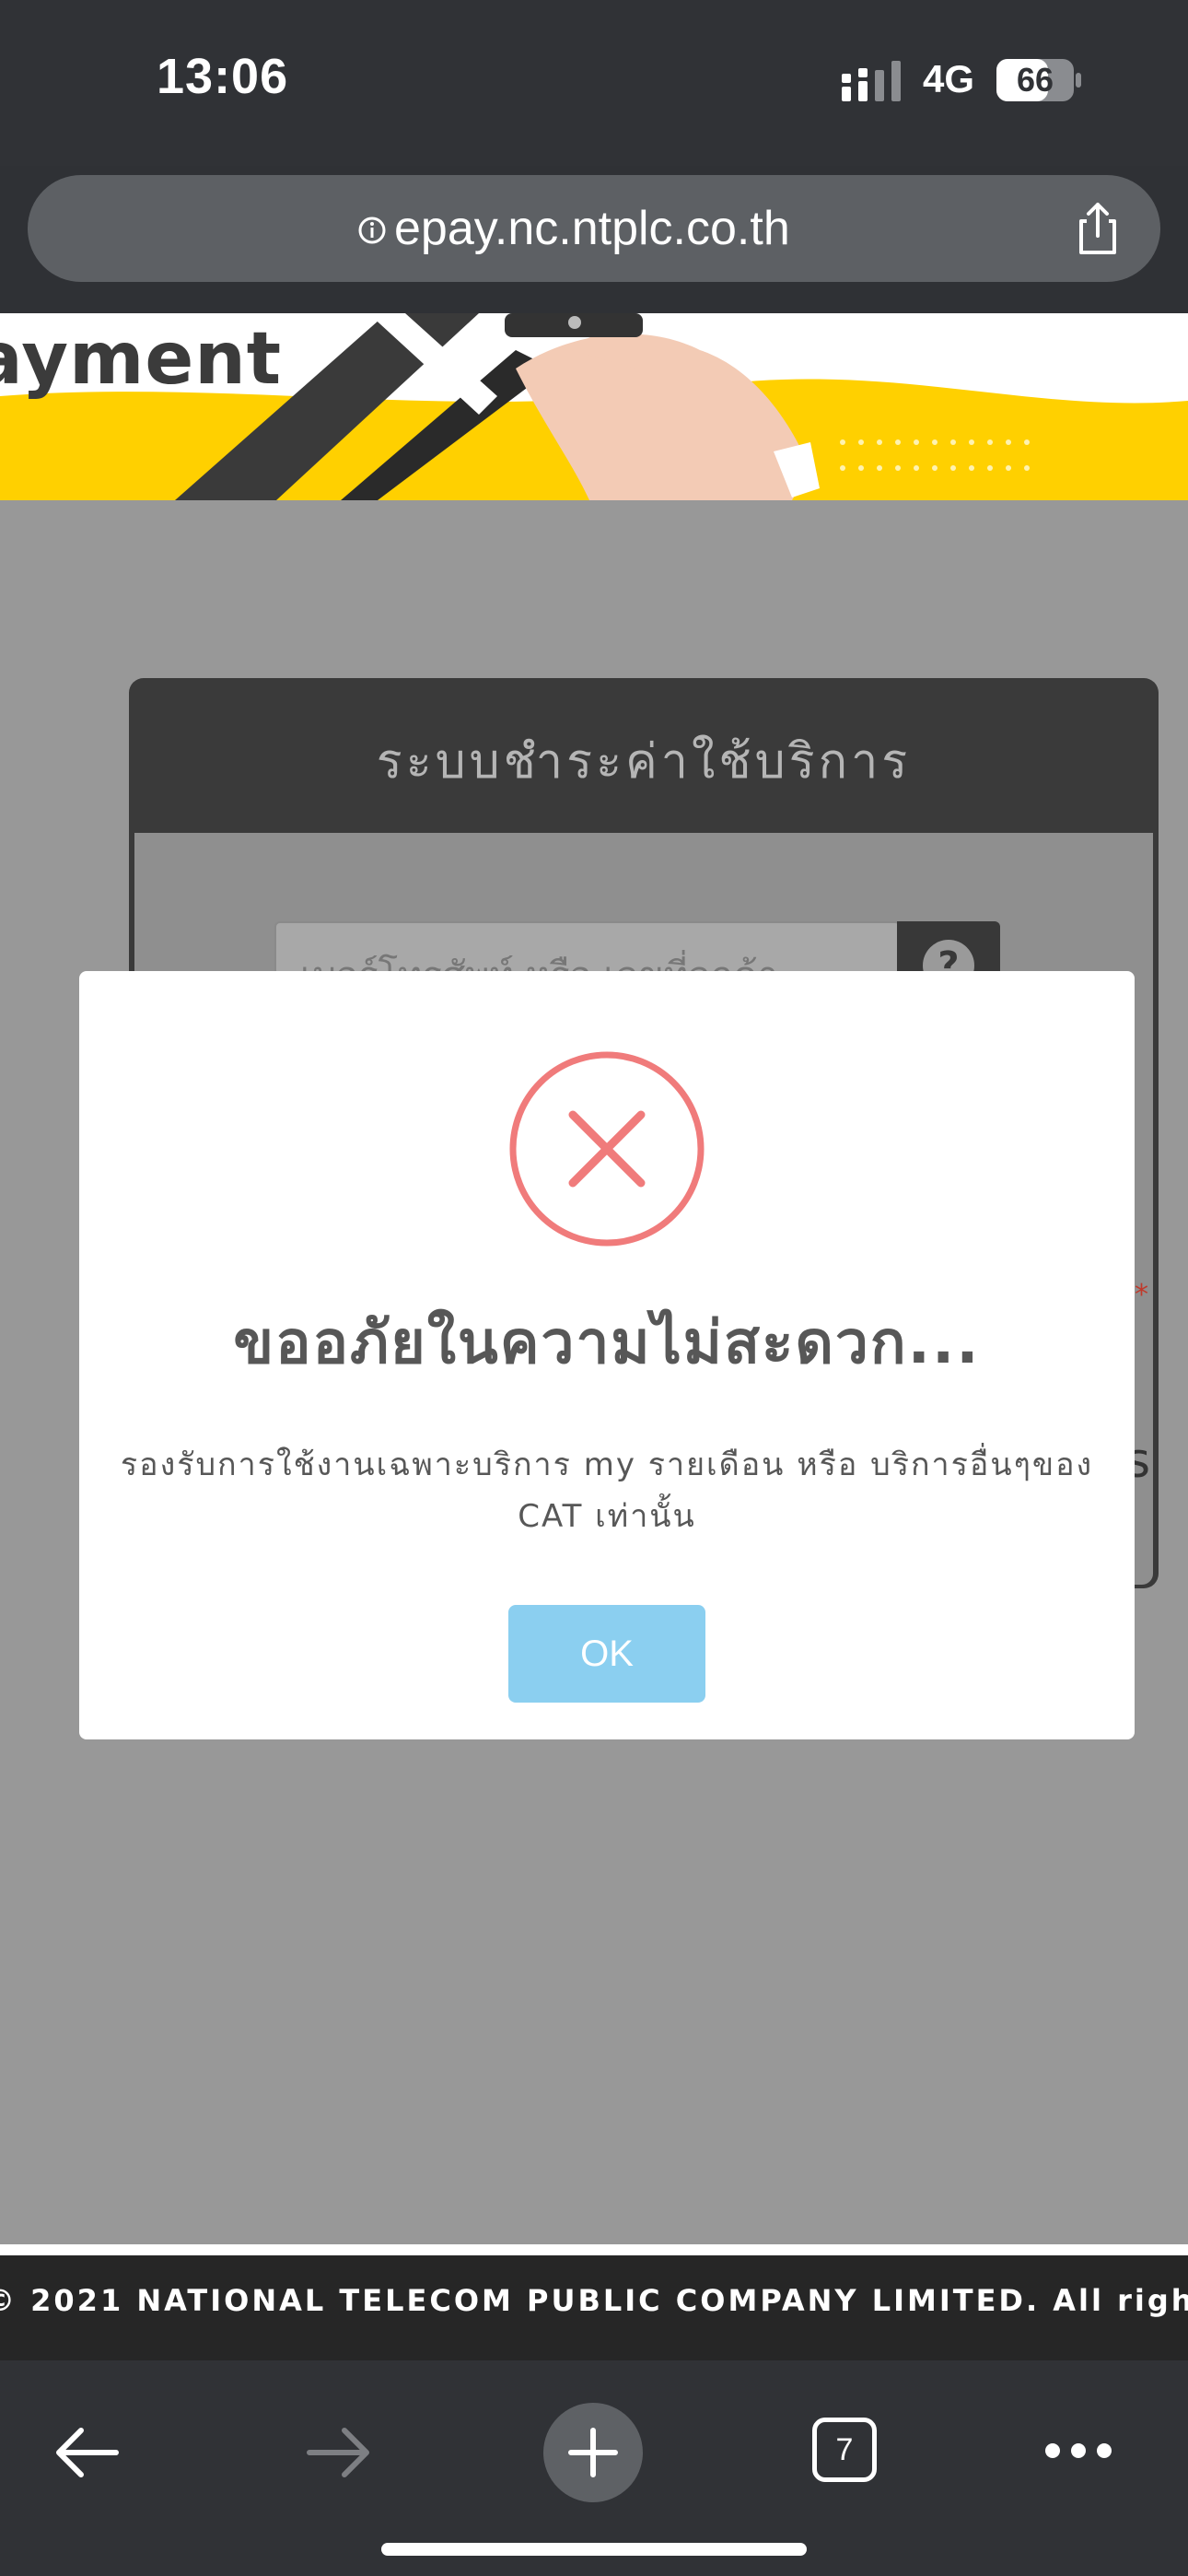  What do you see at coordinates (871, 81) in the screenshot?
I see `cellular-signal-icon` at bounding box center [871, 81].